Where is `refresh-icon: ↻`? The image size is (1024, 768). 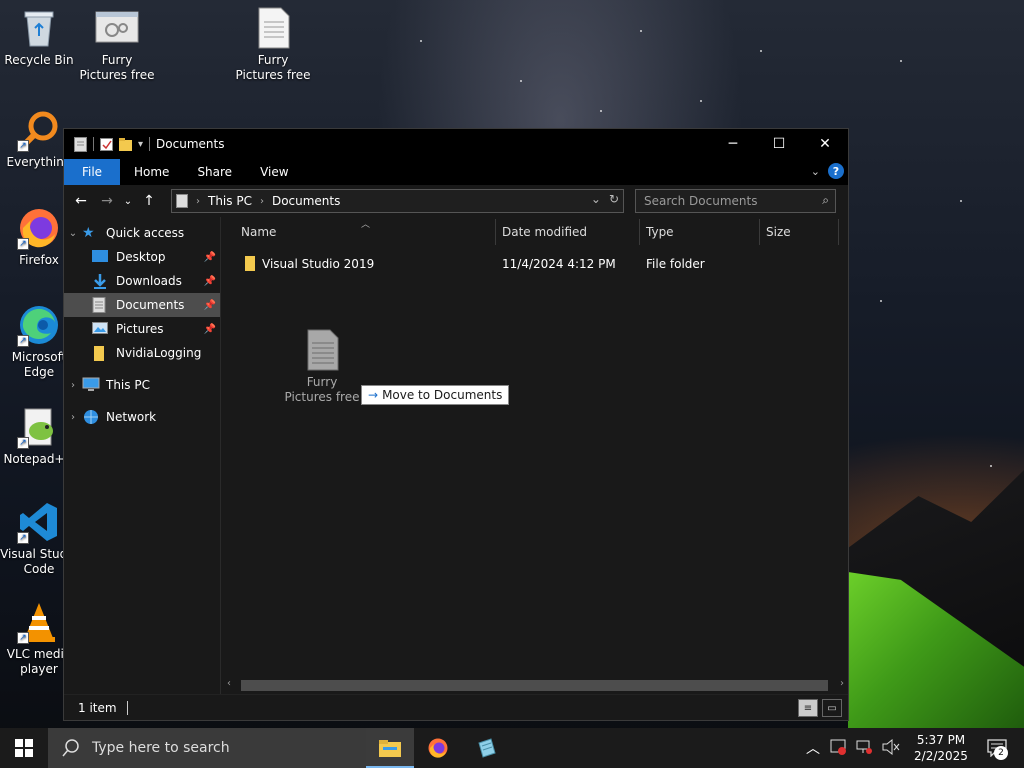
refresh-icon: ↻ is located at coordinates (614, 199).